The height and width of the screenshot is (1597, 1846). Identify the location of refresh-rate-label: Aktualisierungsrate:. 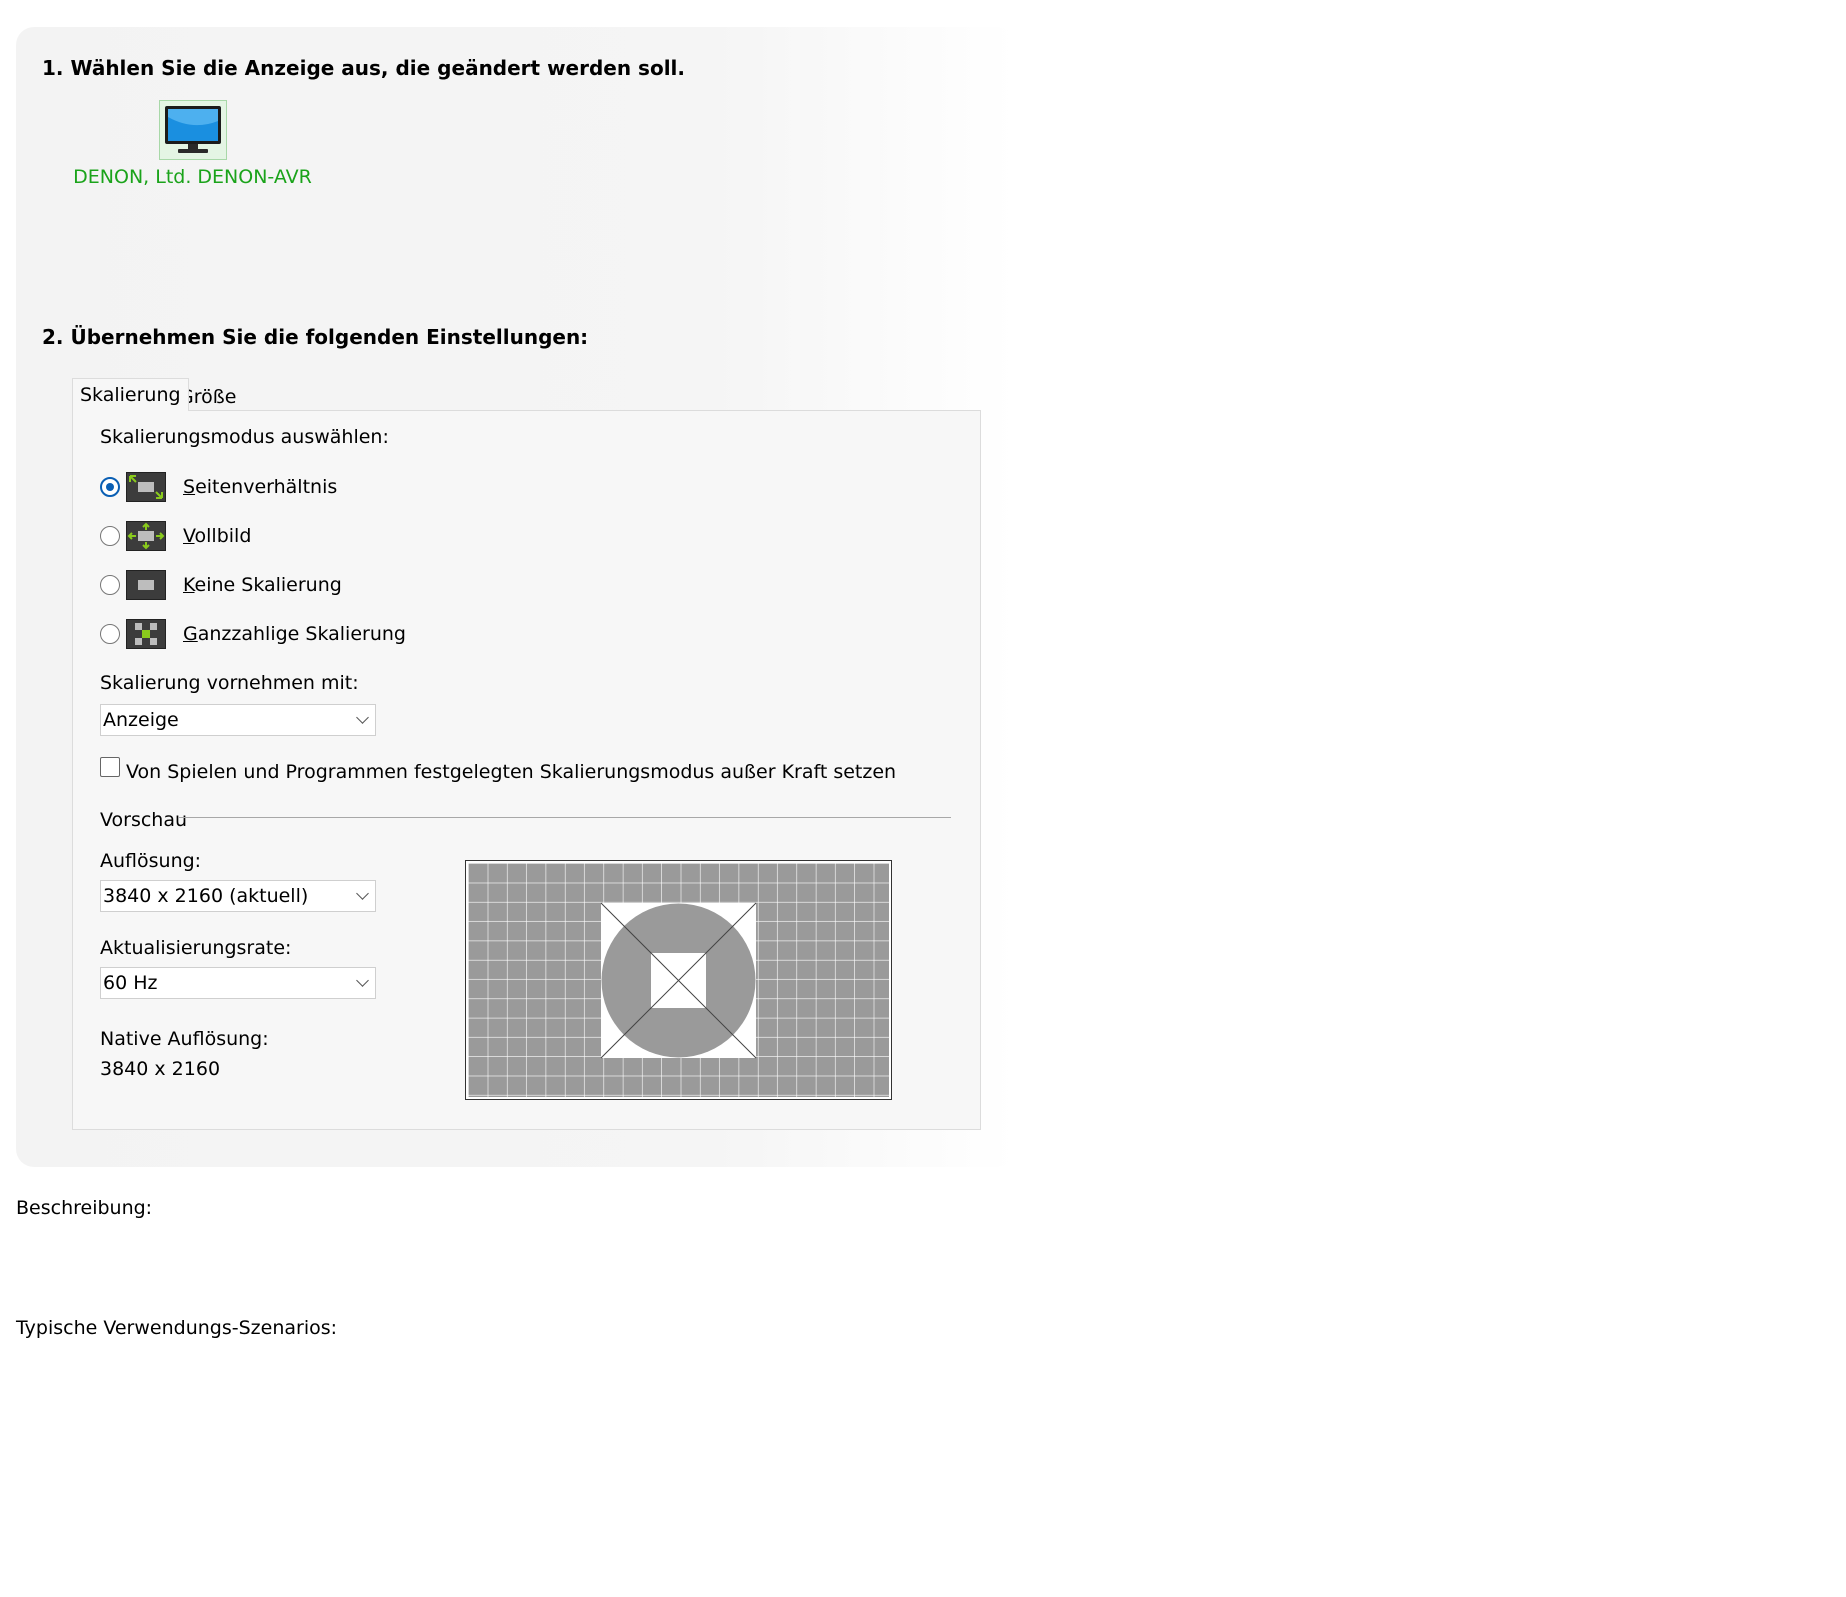
(196, 948).